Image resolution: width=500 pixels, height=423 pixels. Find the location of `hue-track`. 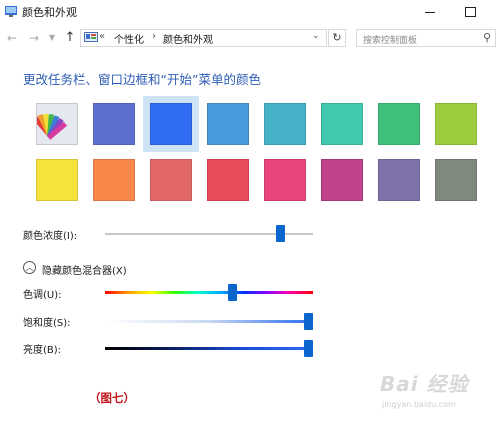

hue-track is located at coordinates (209, 292).